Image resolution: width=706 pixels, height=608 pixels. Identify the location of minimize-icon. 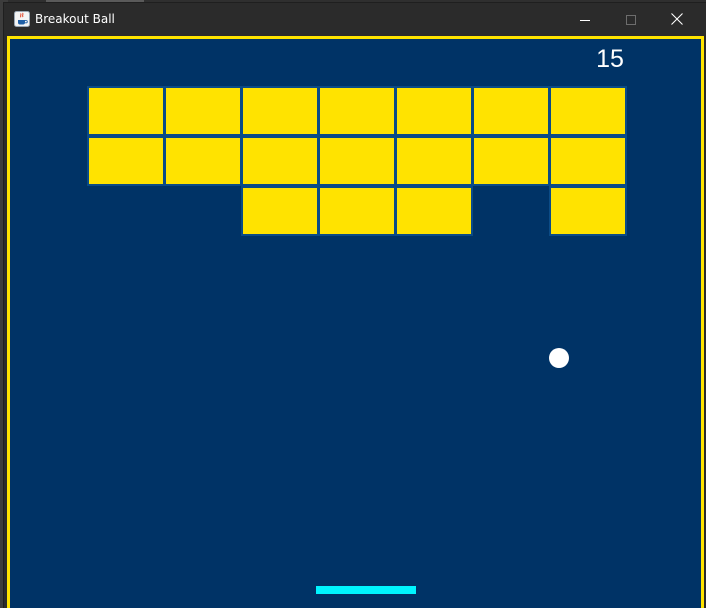
(585, 19).